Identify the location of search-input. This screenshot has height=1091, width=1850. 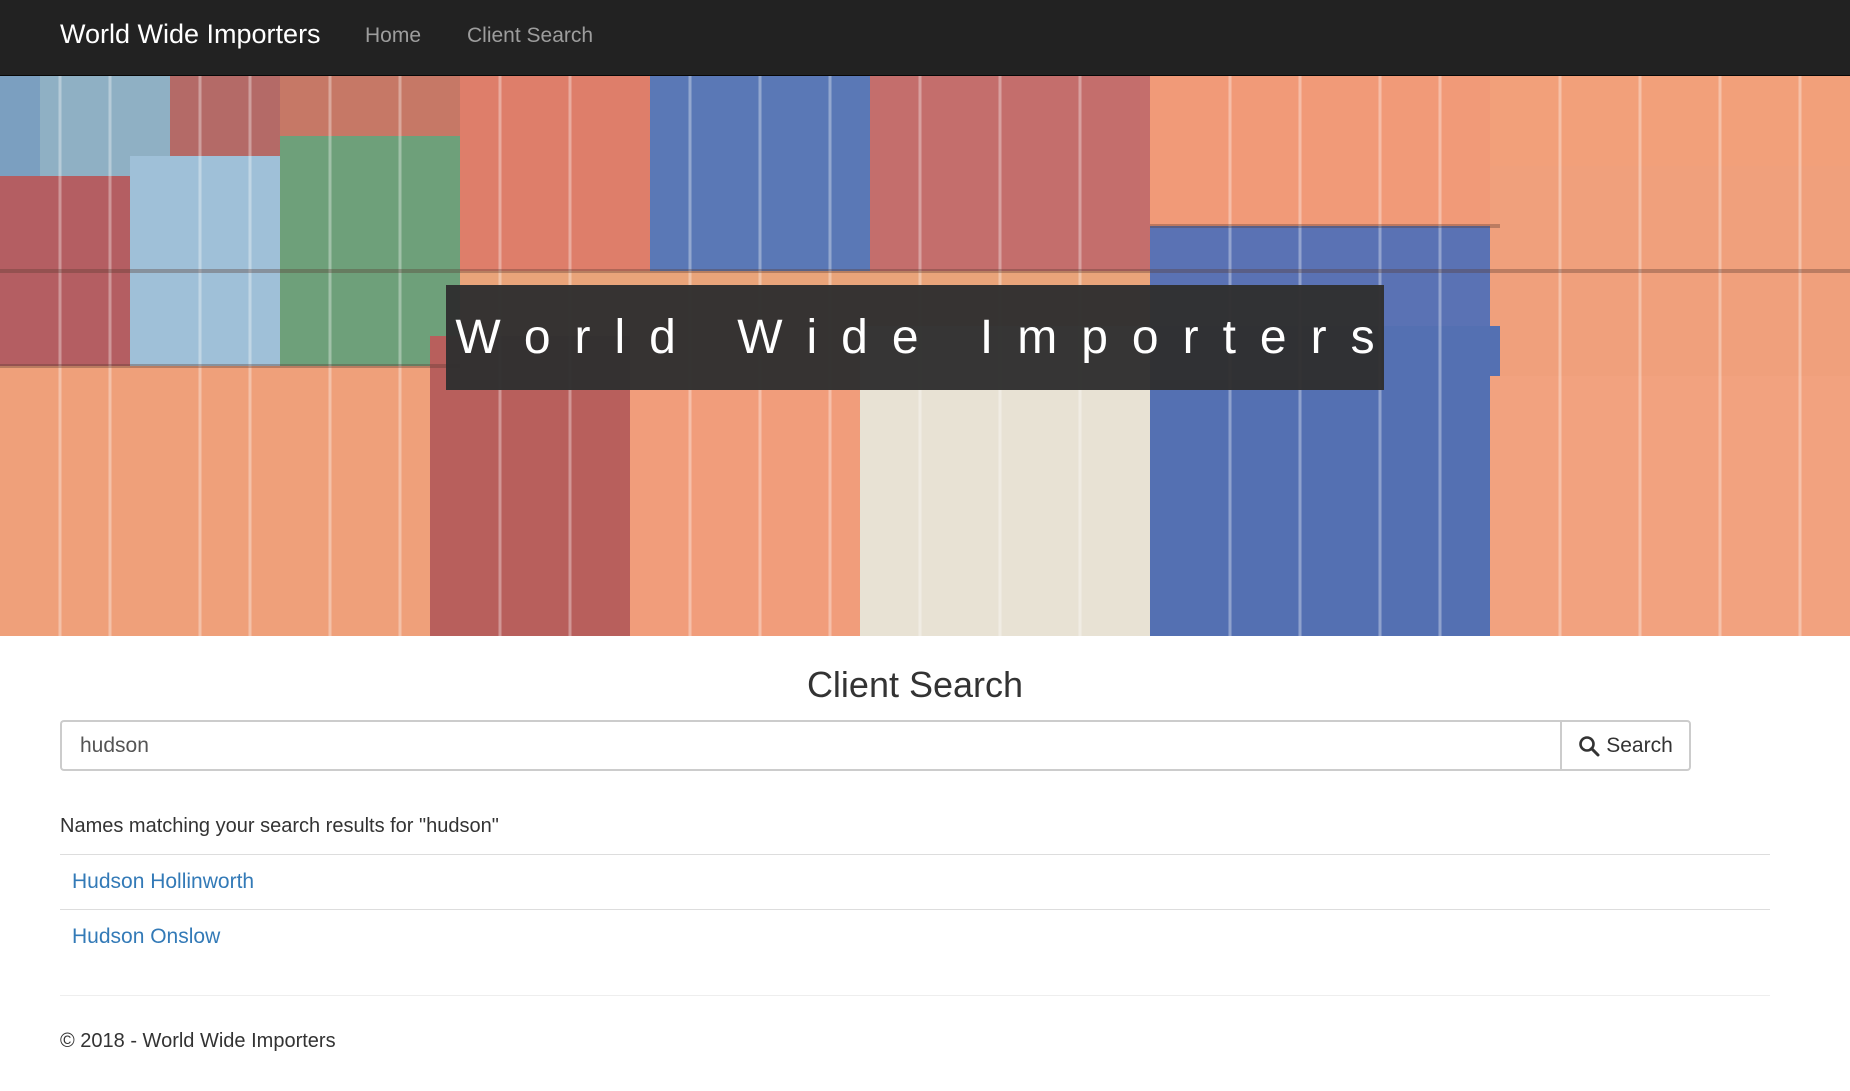
(810, 745).